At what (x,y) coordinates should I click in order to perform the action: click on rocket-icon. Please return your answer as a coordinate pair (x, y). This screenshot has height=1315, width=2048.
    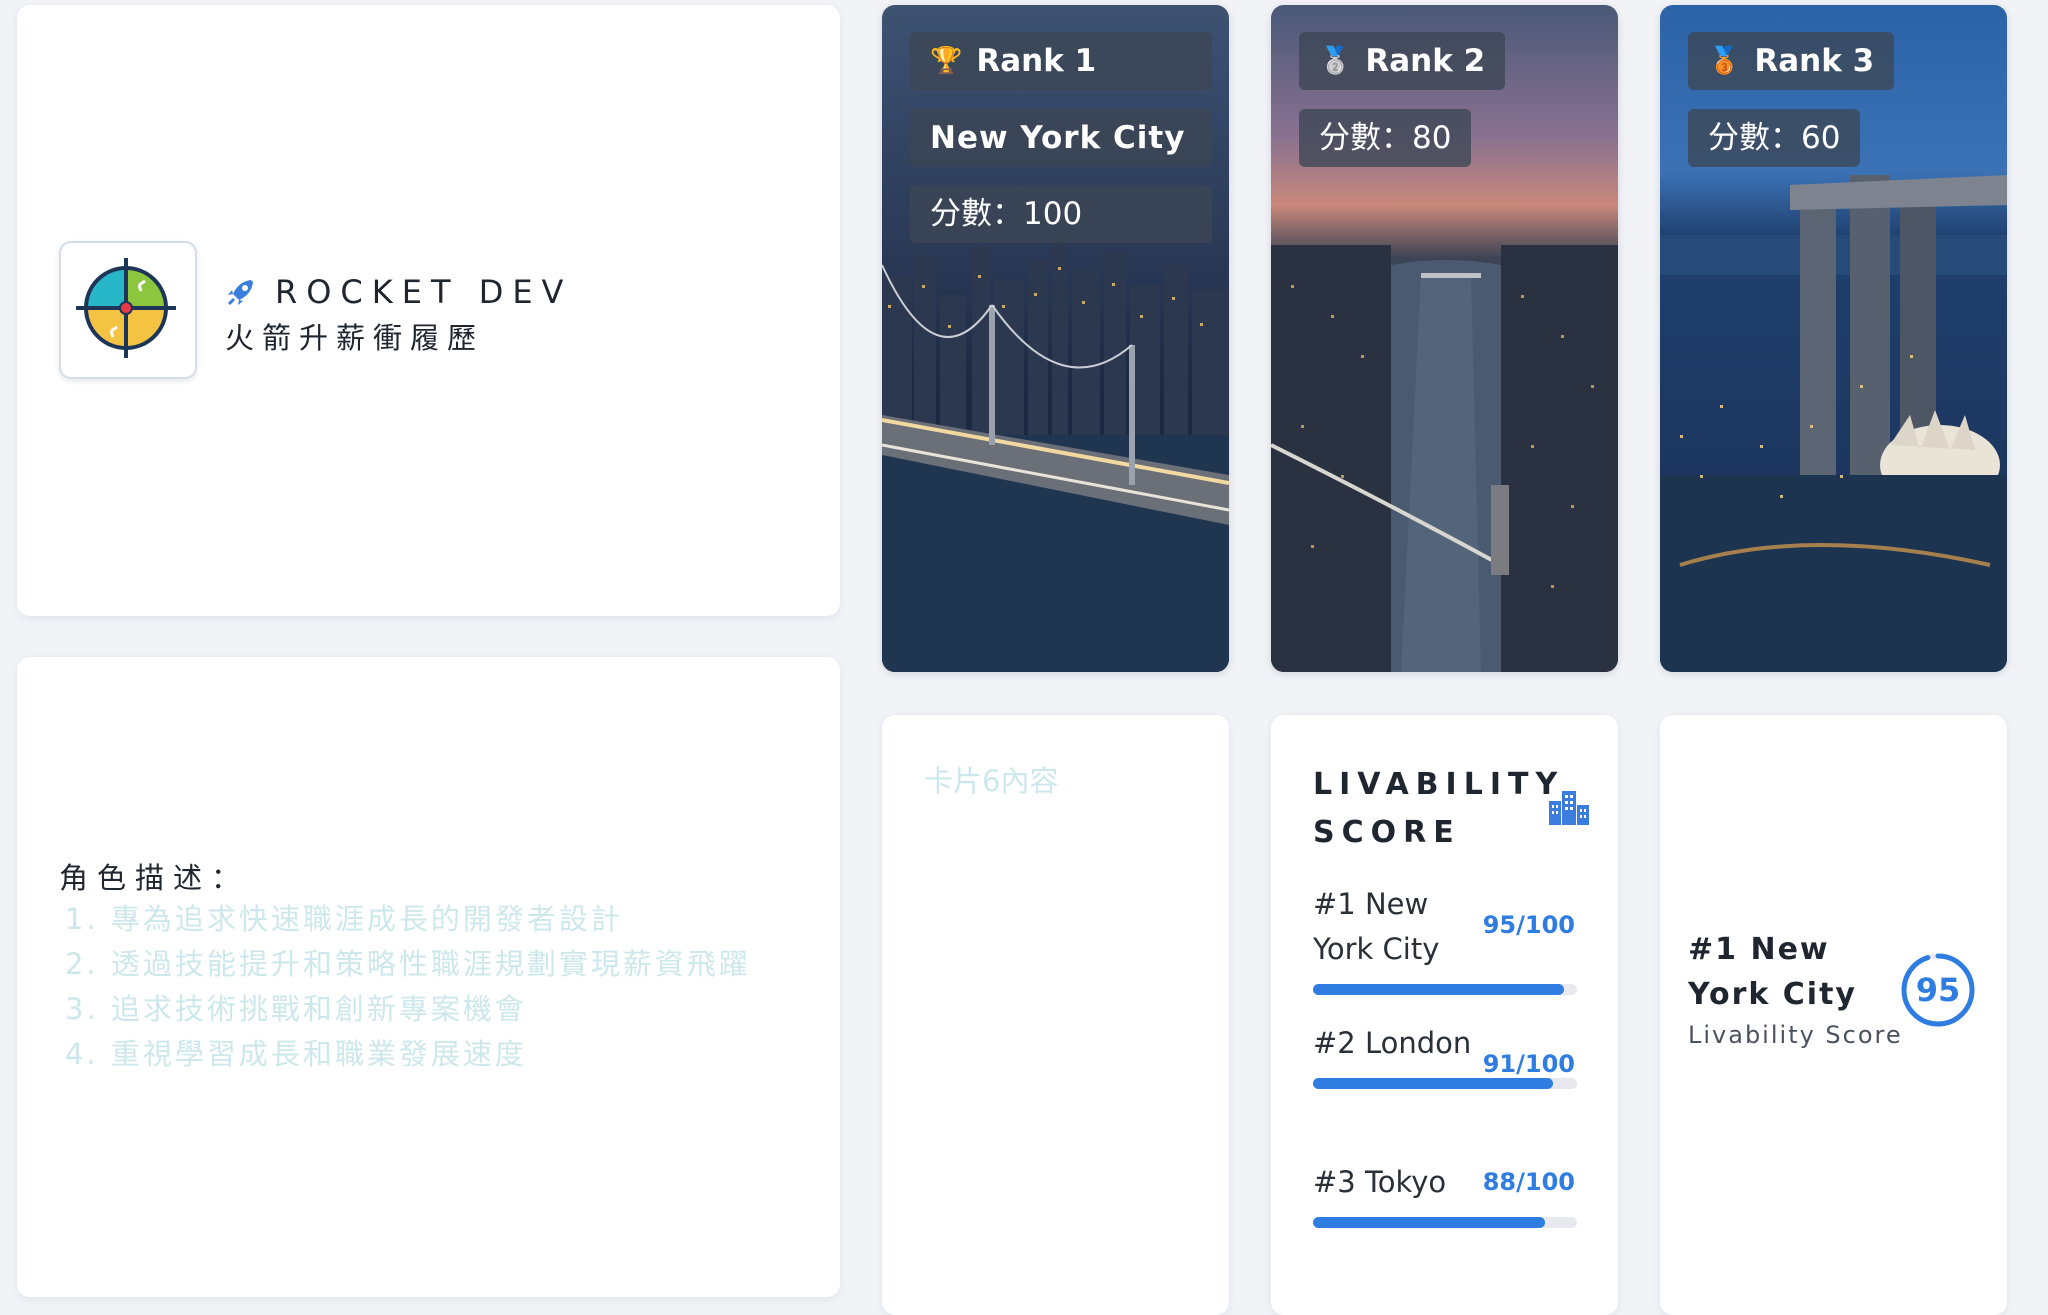
    Looking at the image, I should click on (240, 293).